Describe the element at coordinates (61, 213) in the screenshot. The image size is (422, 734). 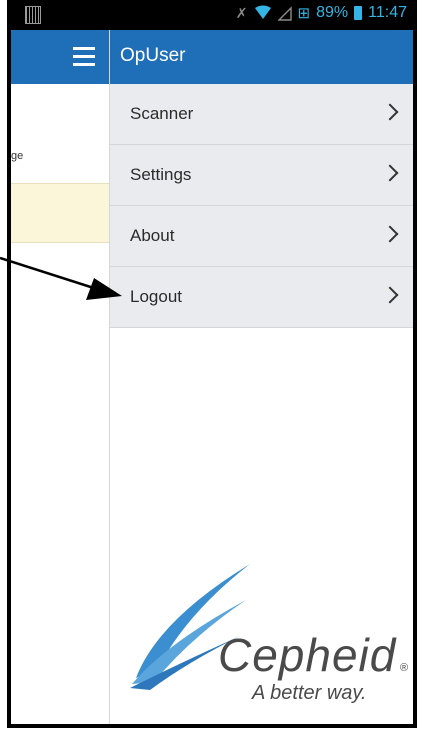
I see `background-highlight-row` at that location.